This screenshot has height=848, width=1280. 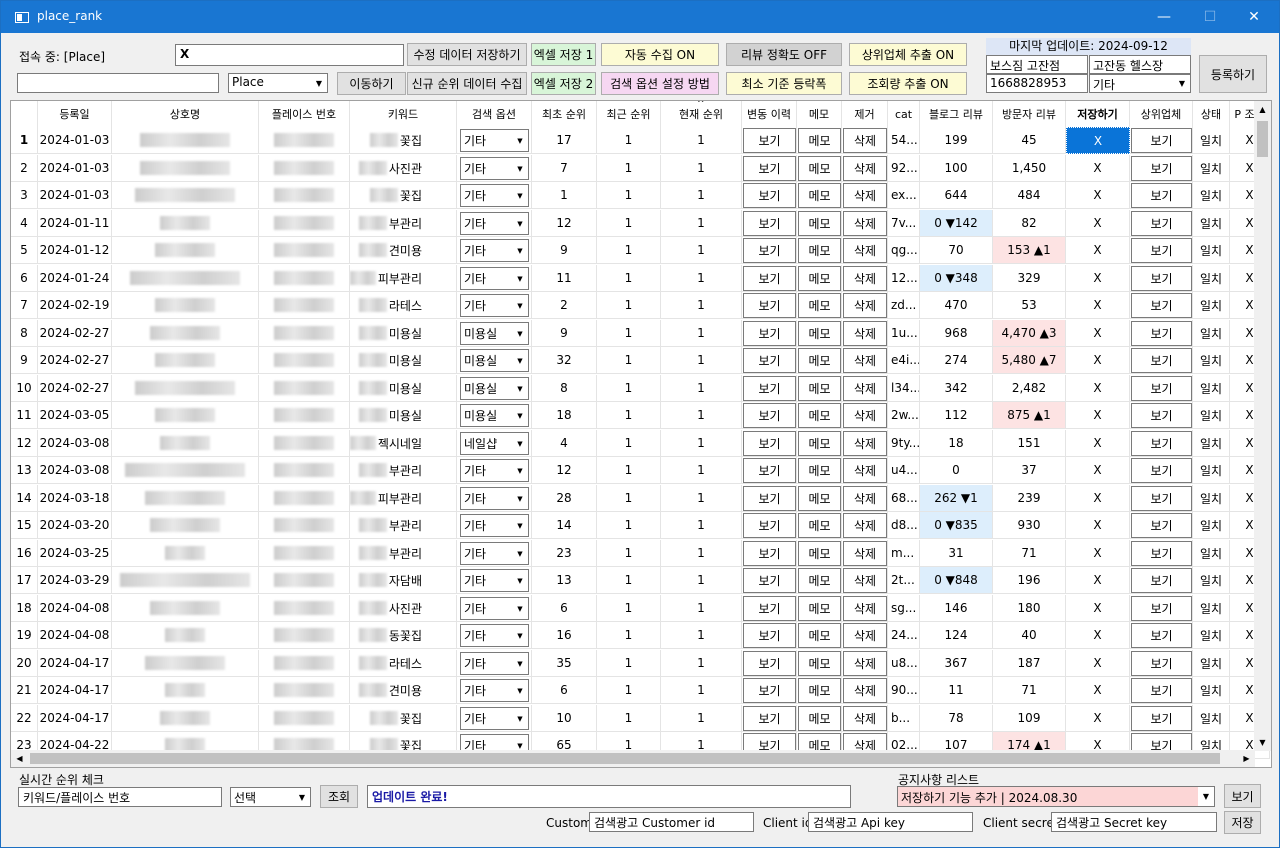 I want to click on header-col-status: 상태, so click(x=1211, y=114).